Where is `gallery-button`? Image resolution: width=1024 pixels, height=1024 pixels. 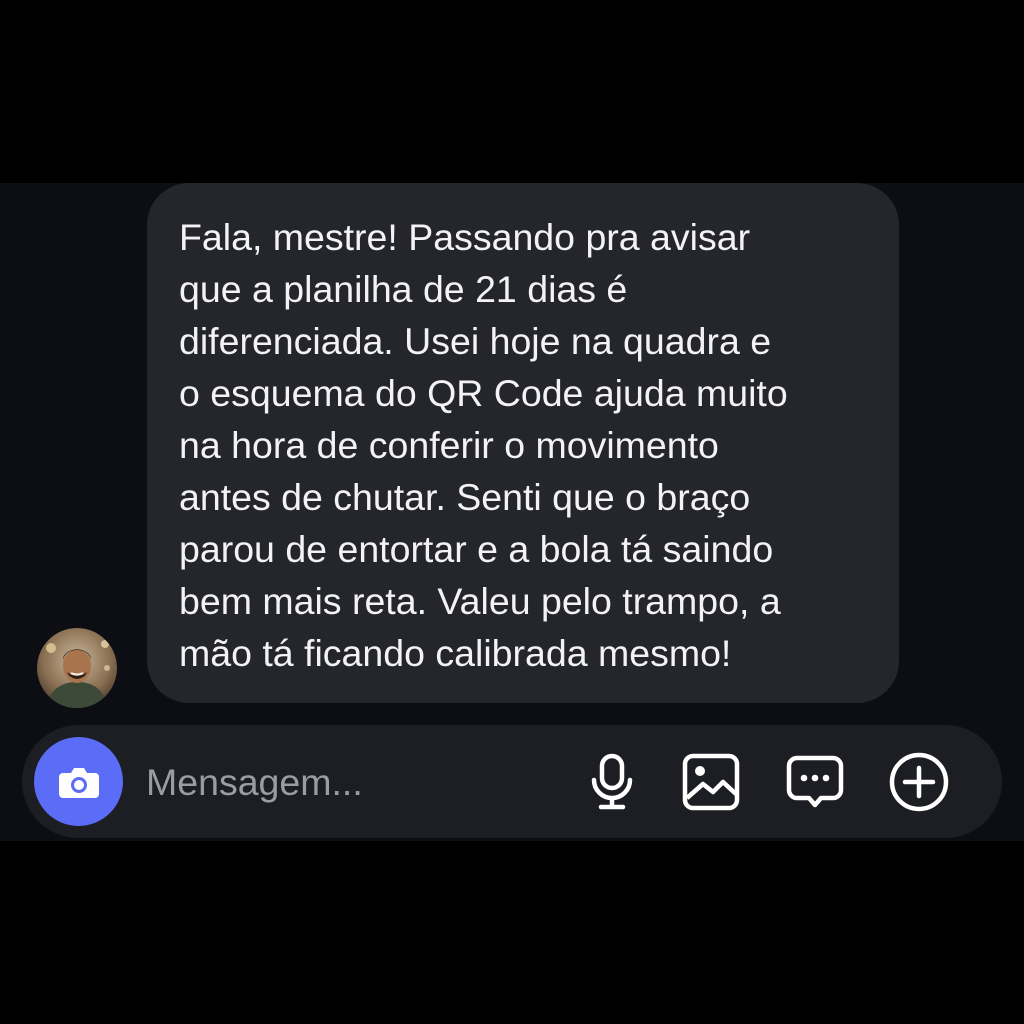 gallery-button is located at coordinates (711, 782).